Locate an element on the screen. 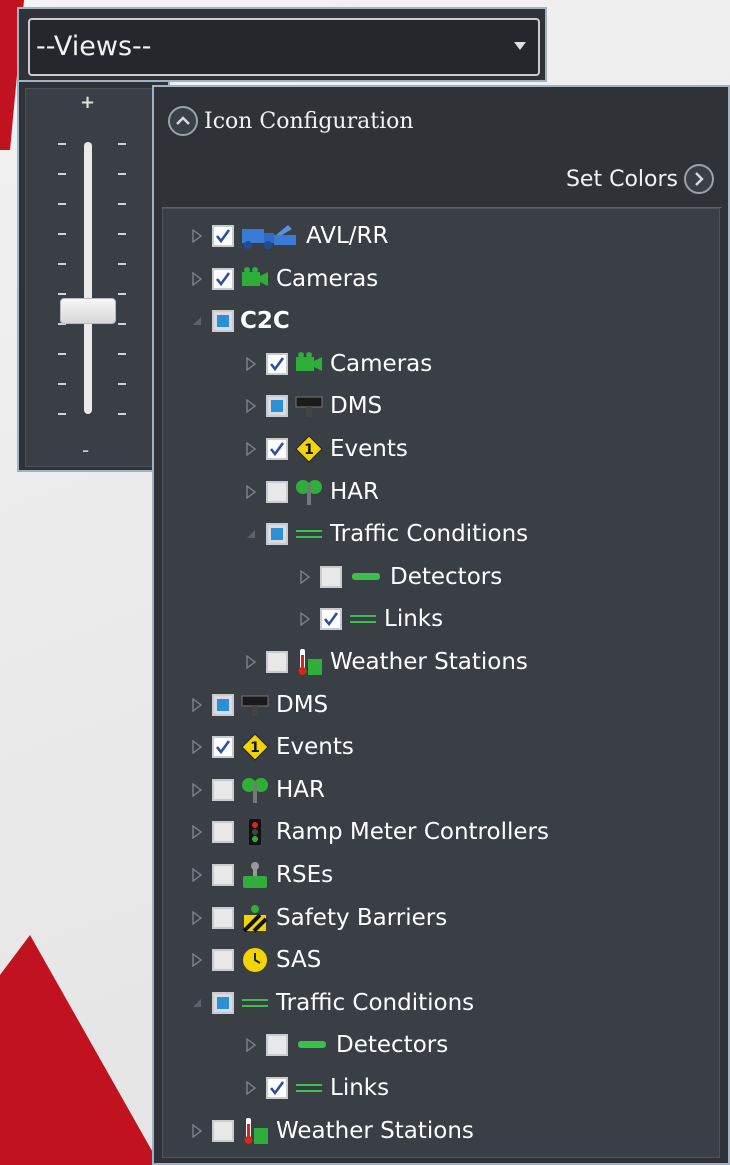 The width and height of the screenshot is (730, 1165). zoom-thumb is located at coordinates (88, 310).